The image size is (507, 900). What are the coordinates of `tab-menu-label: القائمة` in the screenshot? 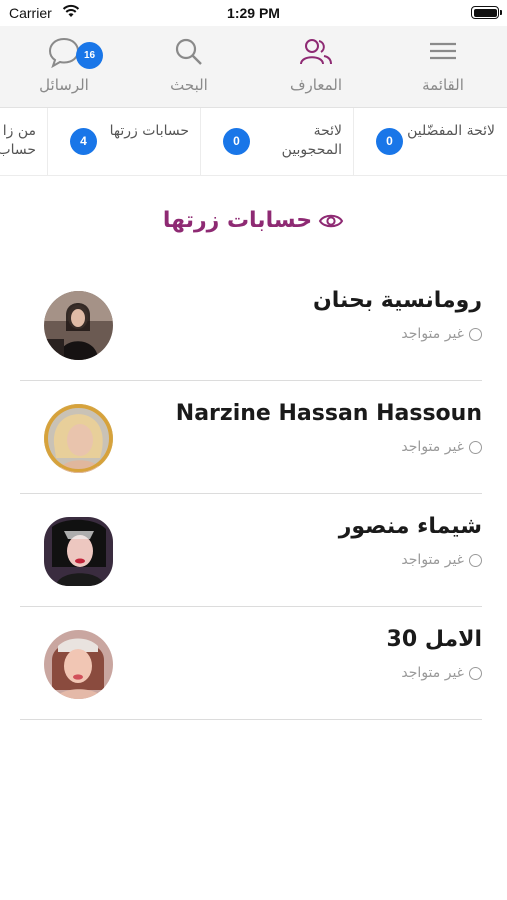 It's located at (443, 85).